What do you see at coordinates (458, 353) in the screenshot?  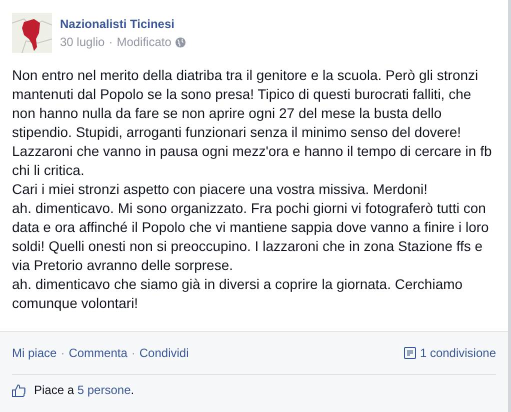 I see `shares-link: 1 condivisione` at bounding box center [458, 353].